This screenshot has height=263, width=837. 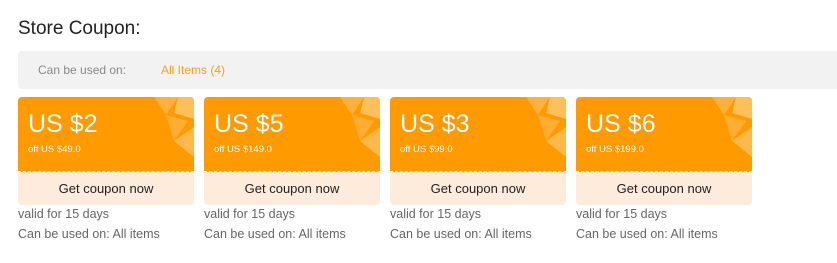 I want to click on coupon-filter-bar: Can be used on: All Items (4), so click(x=427, y=70).